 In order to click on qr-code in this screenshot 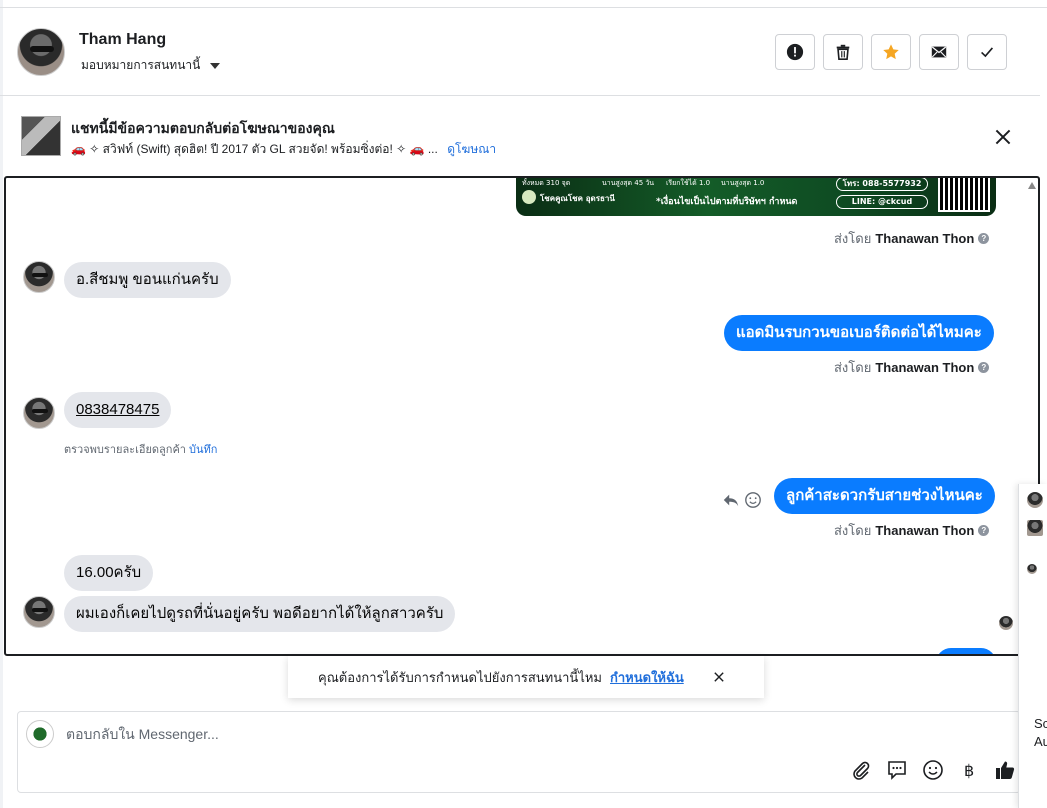, I will do `click(964, 195)`.